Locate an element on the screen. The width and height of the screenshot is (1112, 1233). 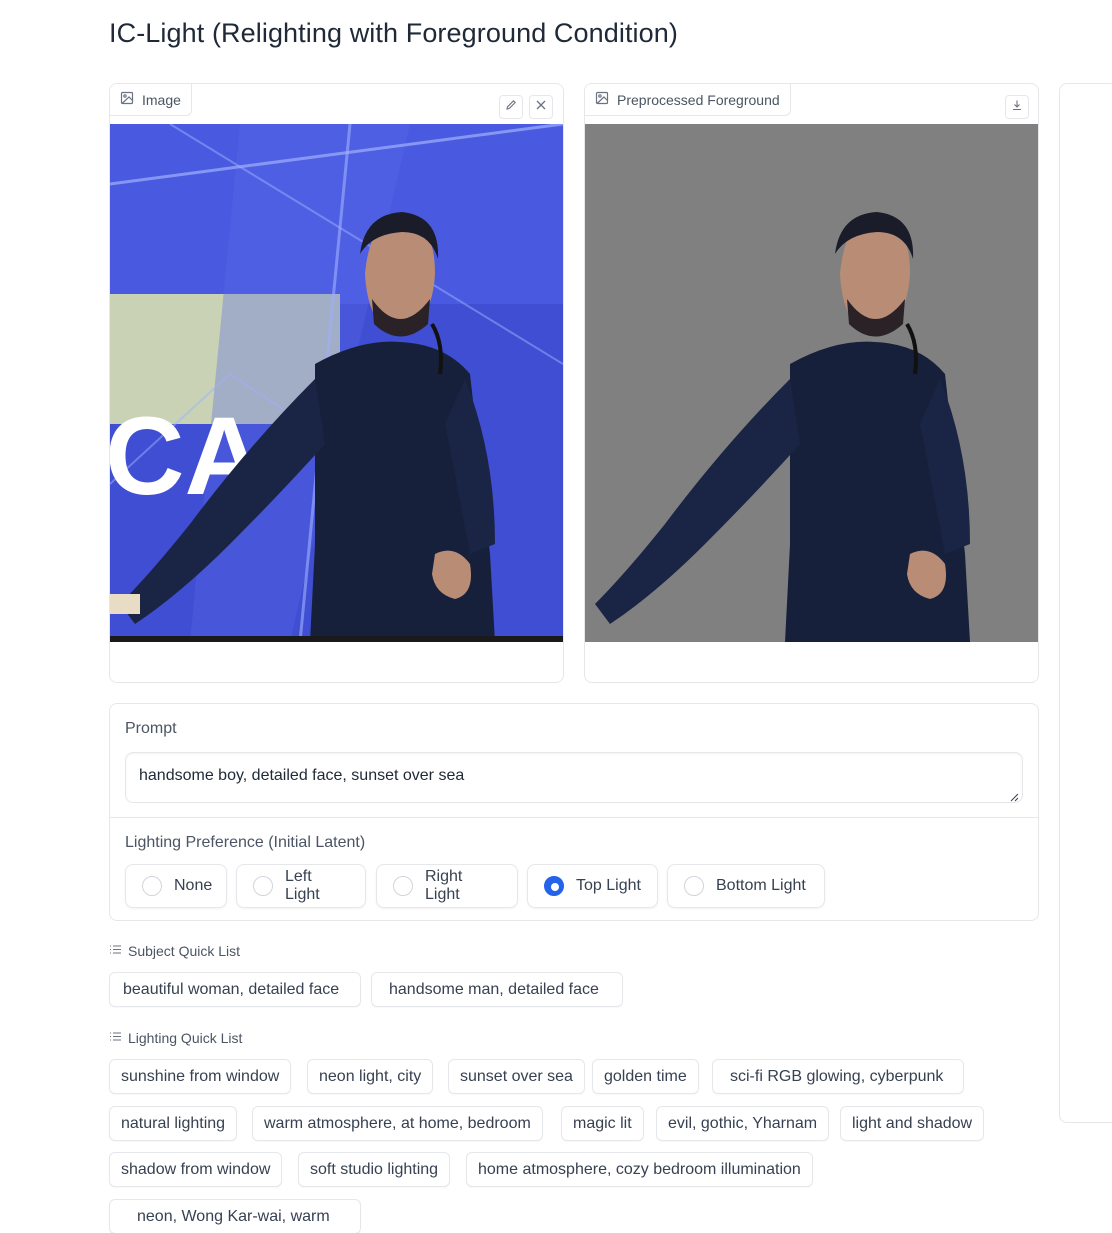
download-icon is located at coordinates (1017, 107).